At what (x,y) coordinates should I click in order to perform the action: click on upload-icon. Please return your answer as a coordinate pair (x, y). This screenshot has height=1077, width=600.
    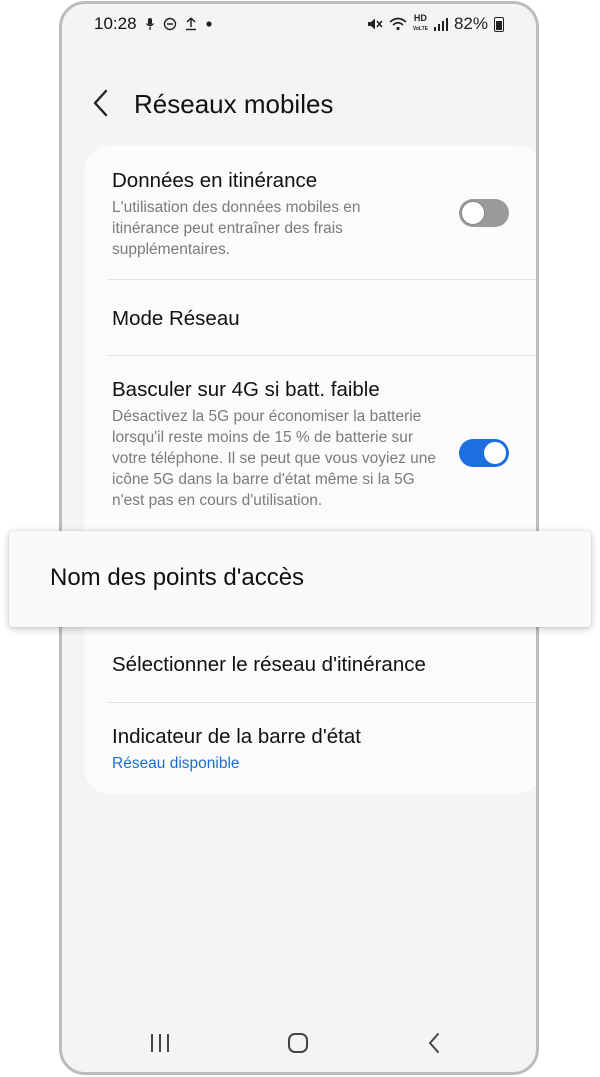
    Looking at the image, I should click on (190, 24).